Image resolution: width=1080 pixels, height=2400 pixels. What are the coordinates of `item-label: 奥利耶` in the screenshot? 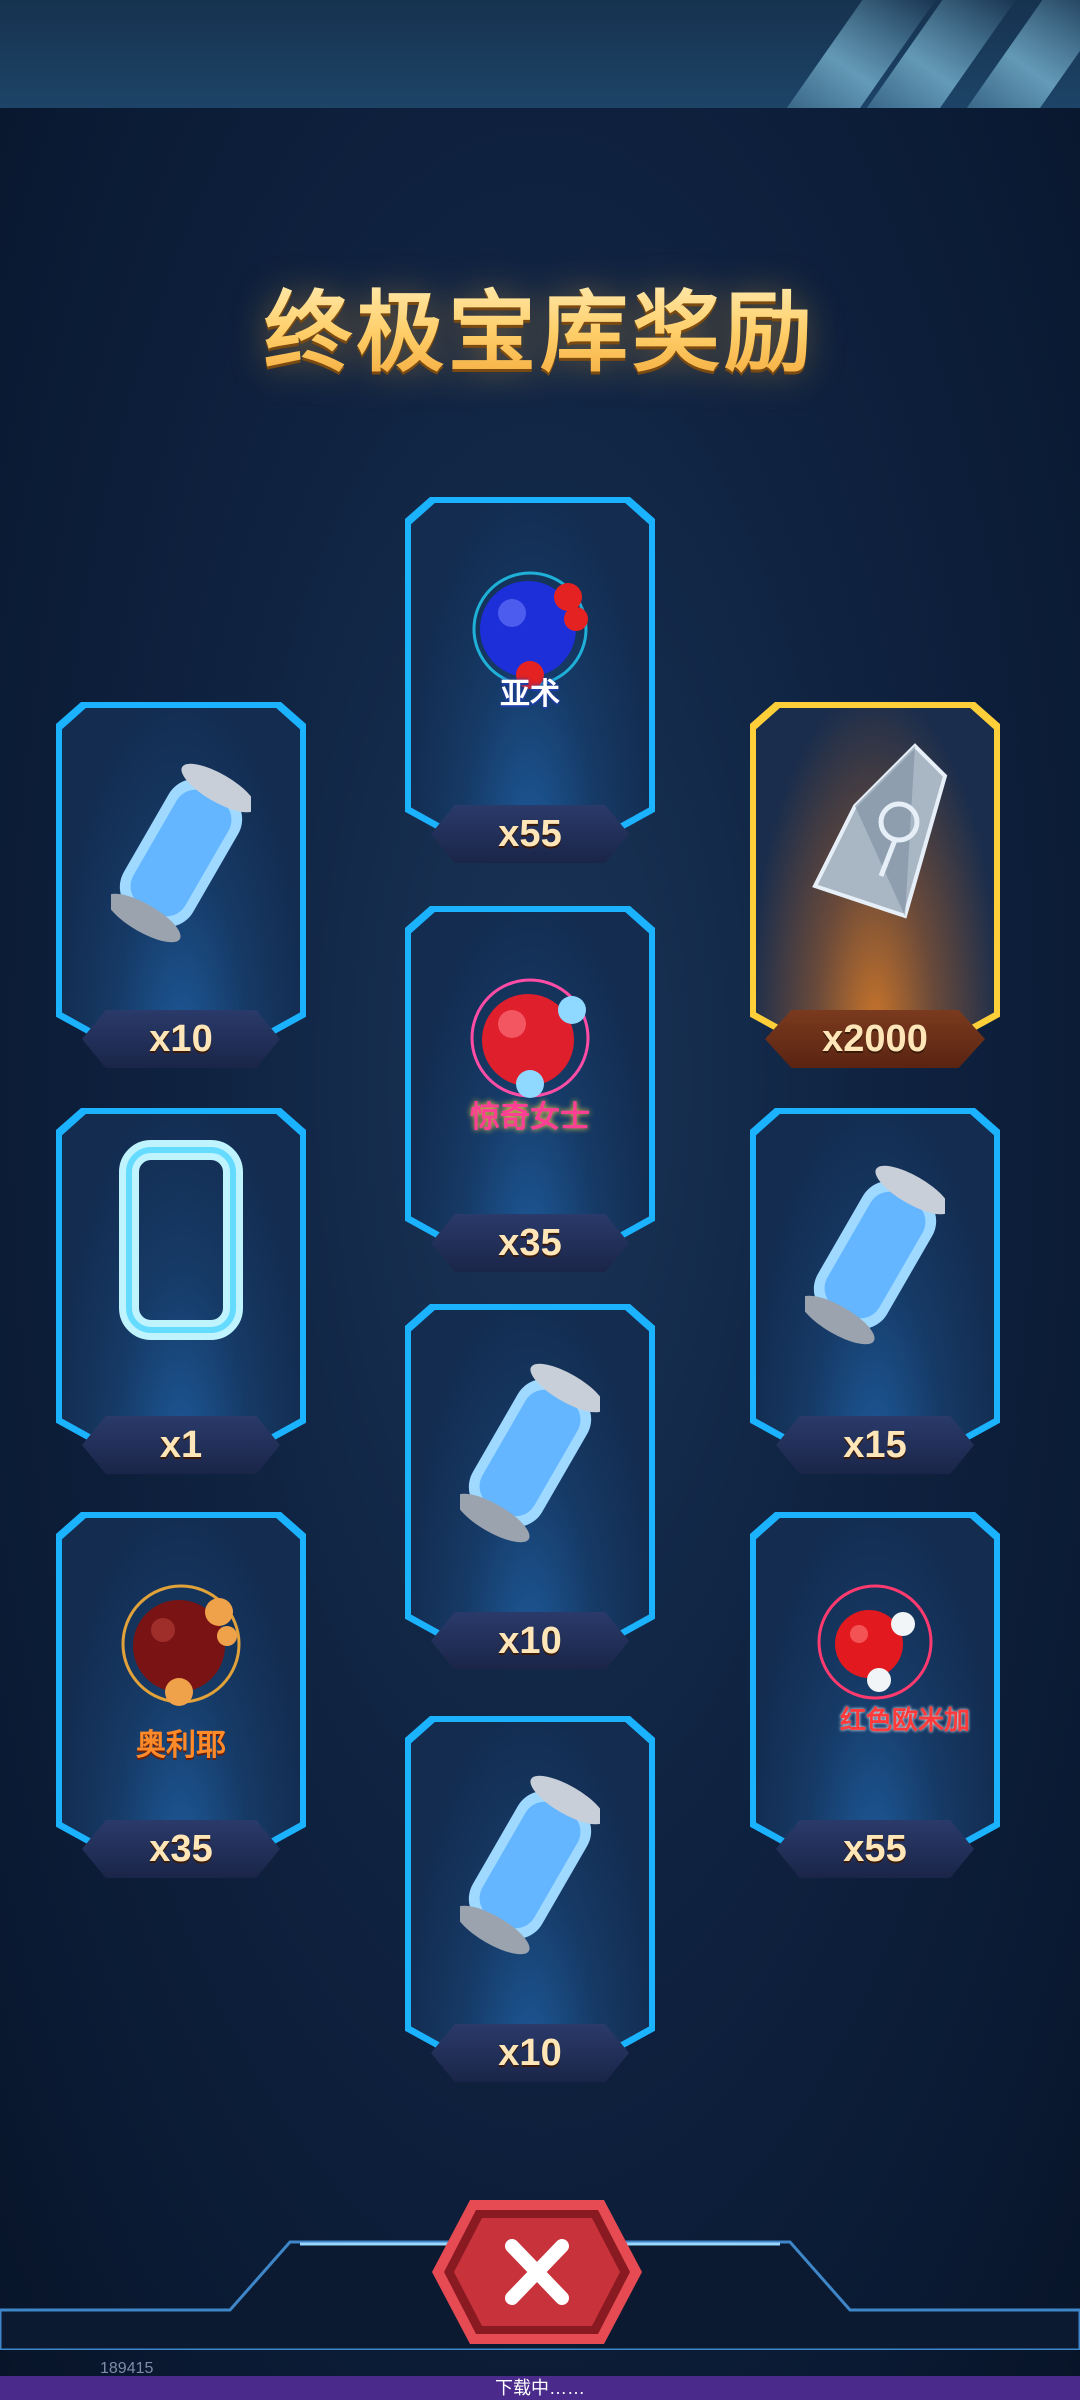 It's located at (181, 1745).